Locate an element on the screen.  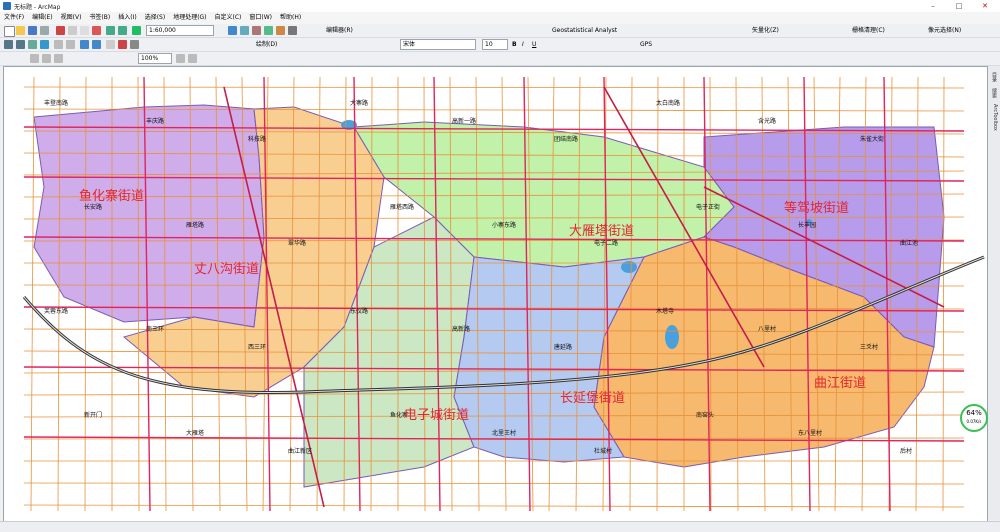
layout-zoom-combo: 100% is located at coordinates (155, 58).